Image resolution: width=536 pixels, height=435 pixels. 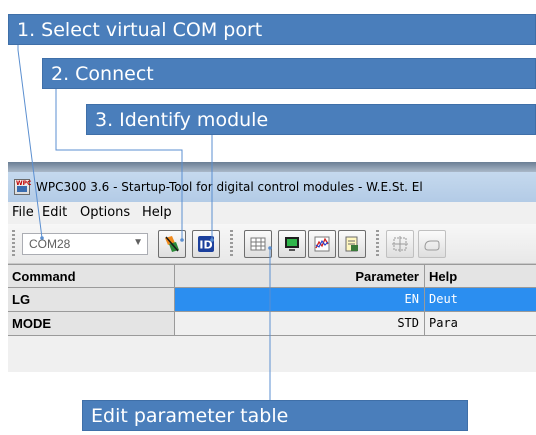 What do you see at coordinates (480, 324) in the screenshot?
I see `row-help: Para` at bounding box center [480, 324].